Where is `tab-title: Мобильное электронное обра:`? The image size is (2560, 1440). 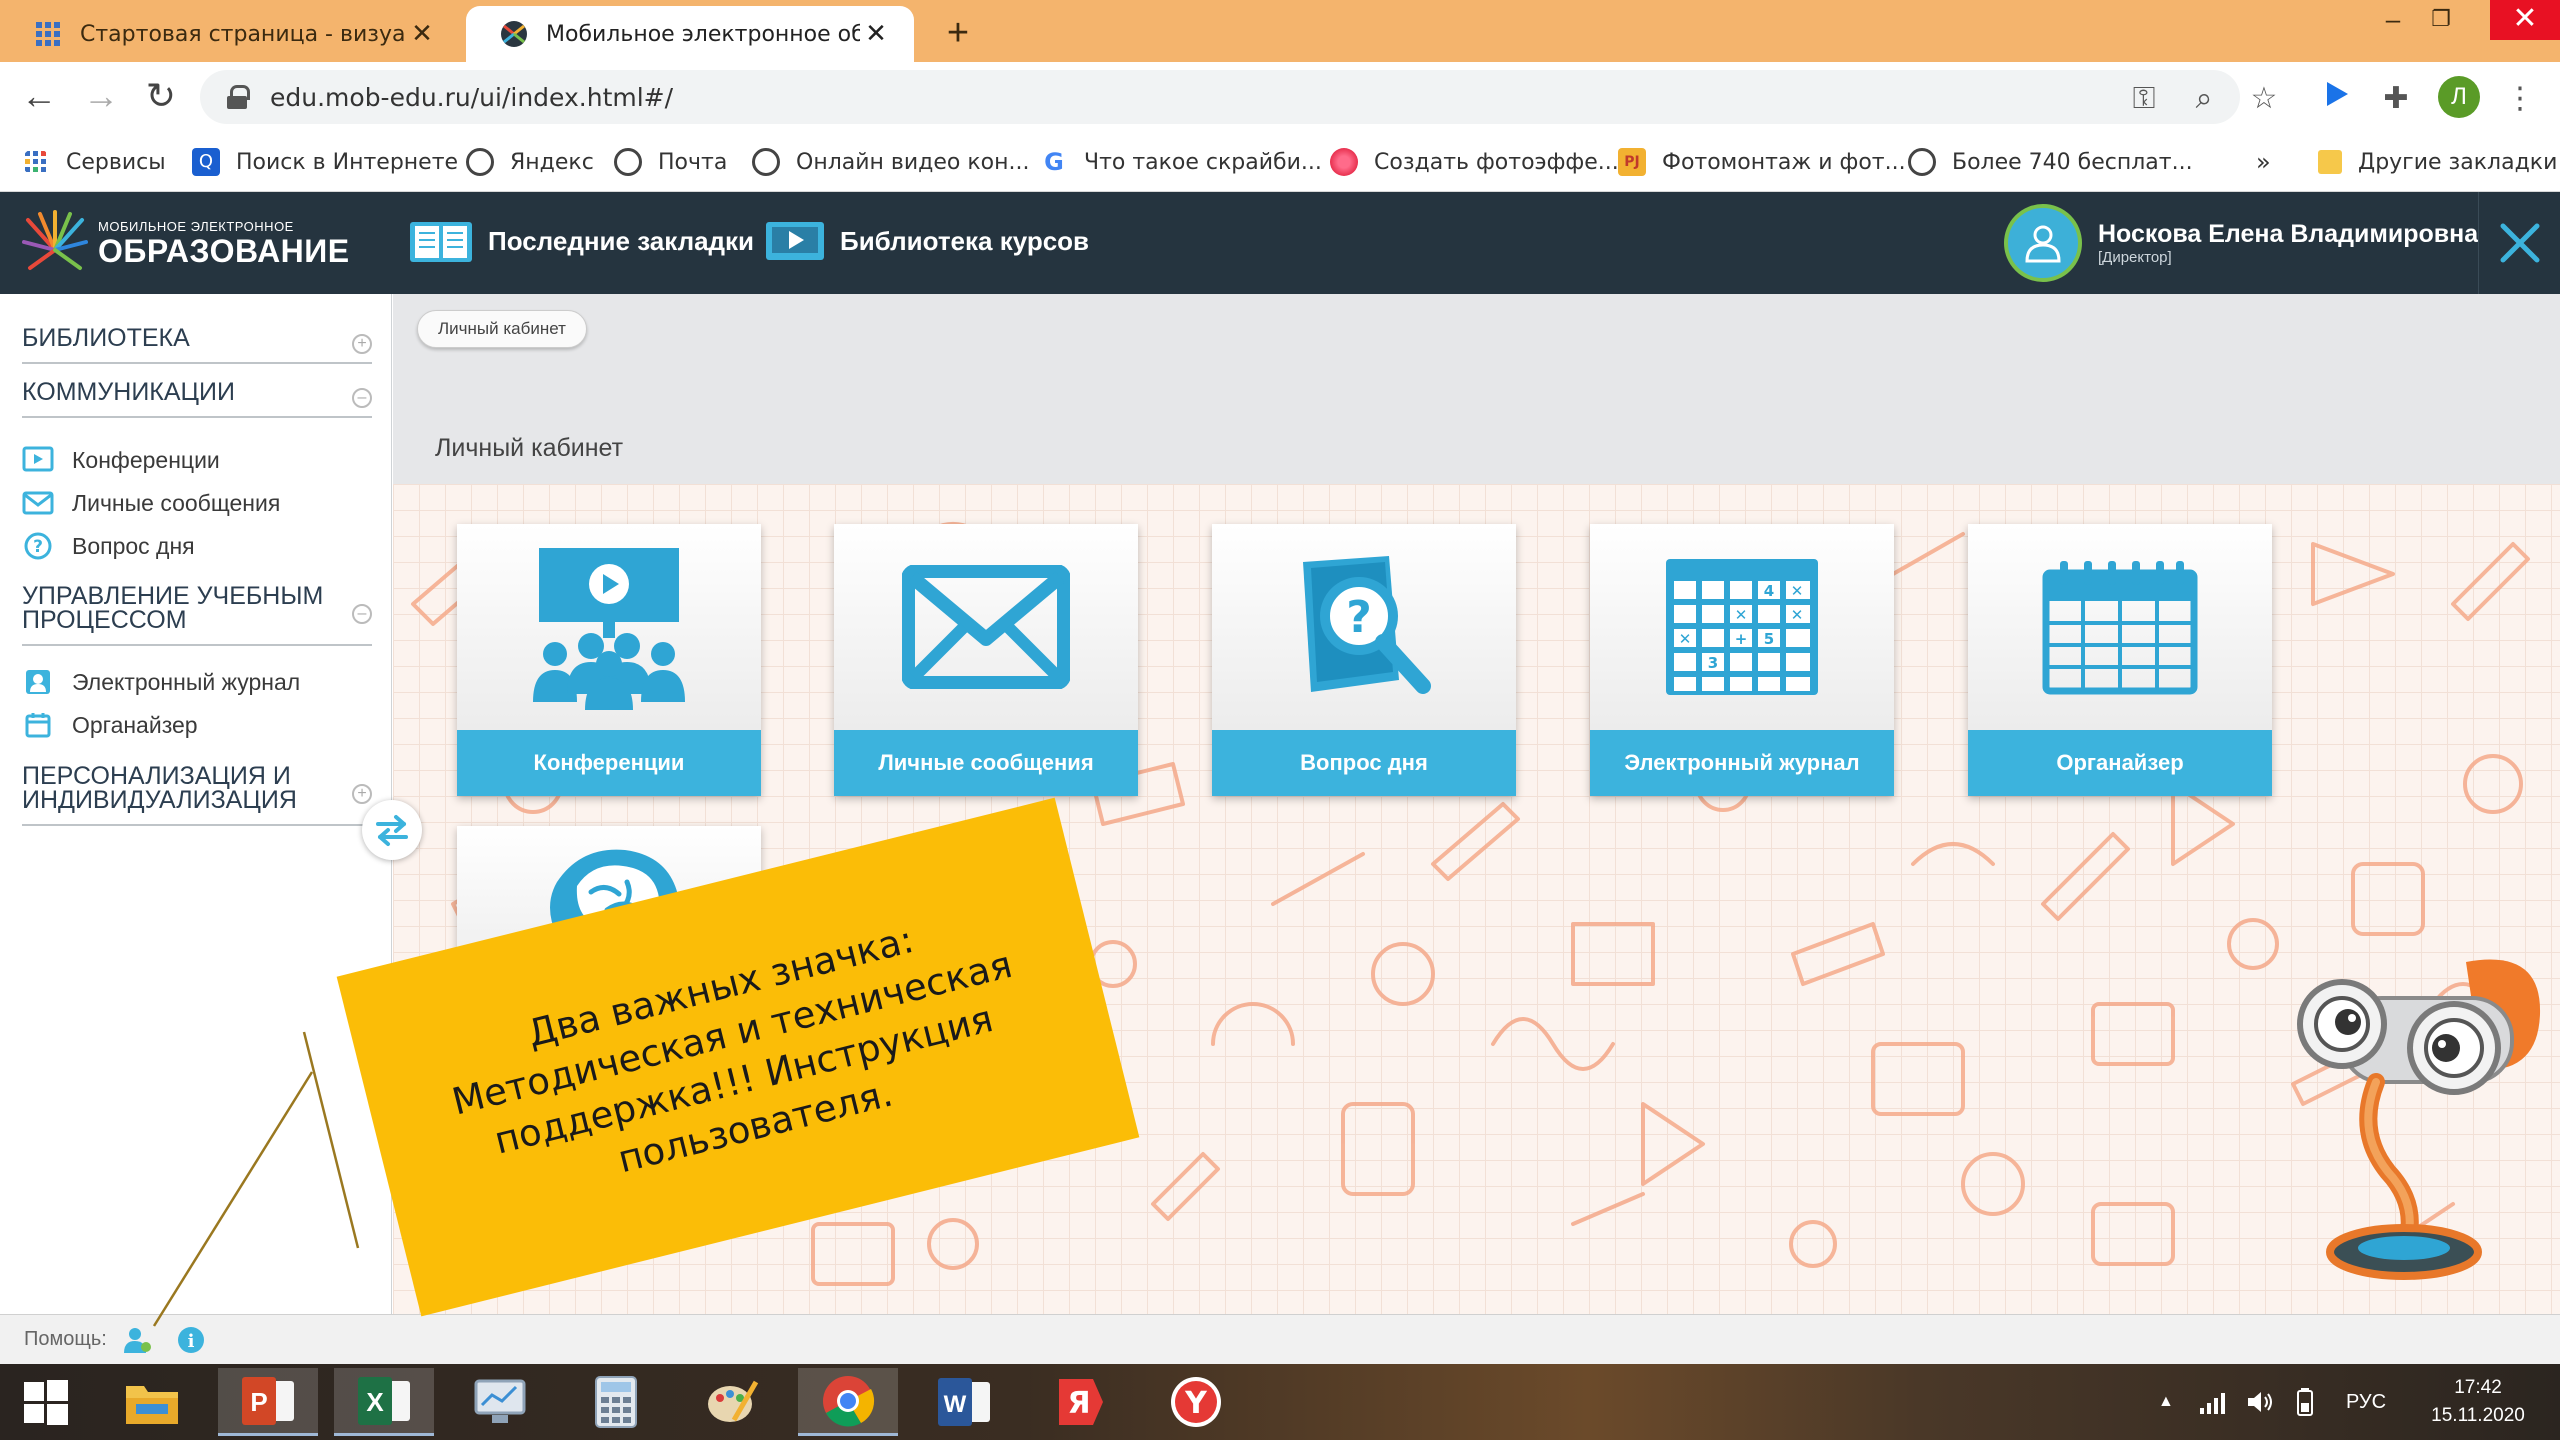 tab-title: Мобильное электронное обра: is located at coordinates (703, 34).